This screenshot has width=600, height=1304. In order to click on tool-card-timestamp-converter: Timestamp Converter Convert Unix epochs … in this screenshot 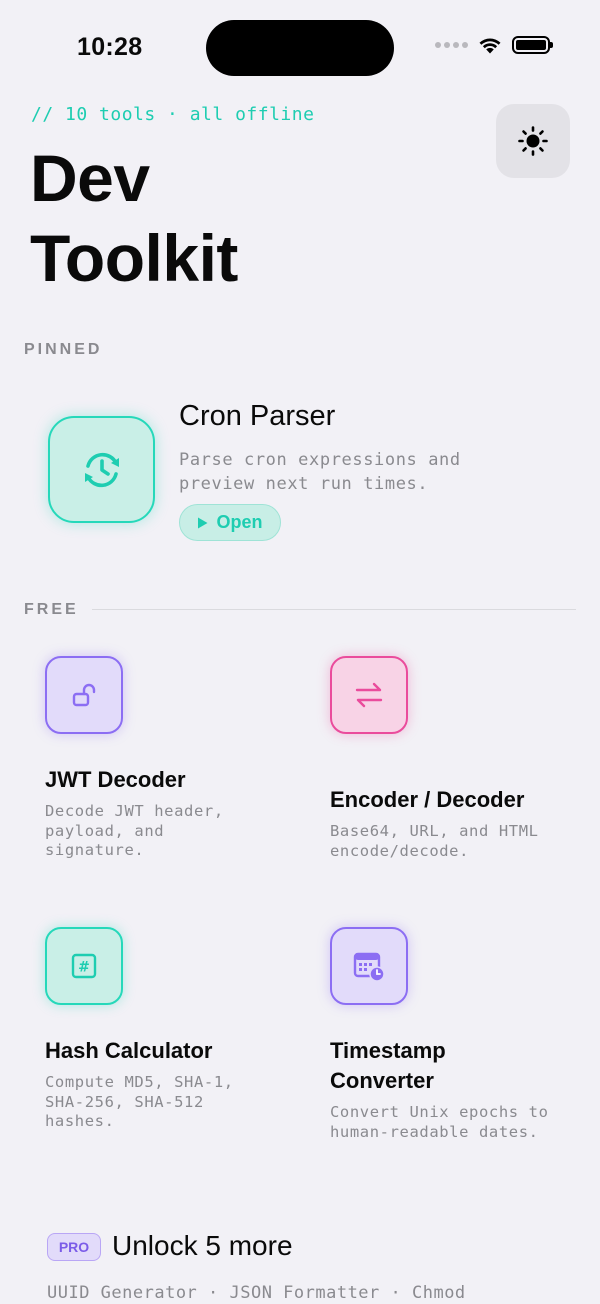, I will do `click(455, 1034)`.